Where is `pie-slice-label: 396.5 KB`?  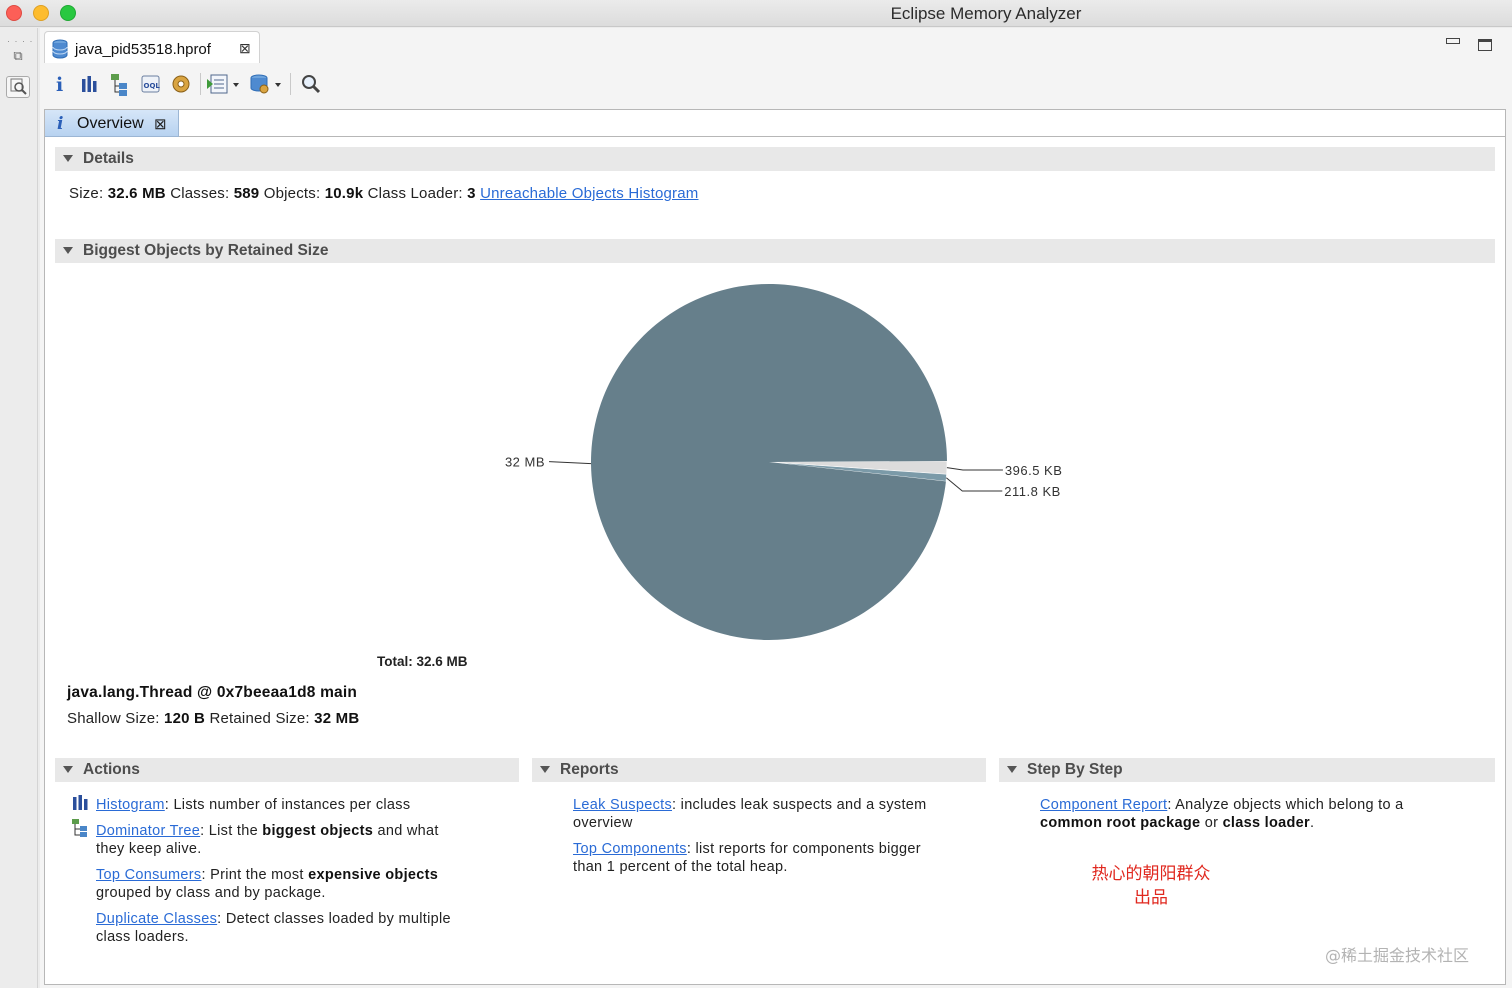
pie-slice-label: 396.5 KB is located at coordinates (1034, 470).